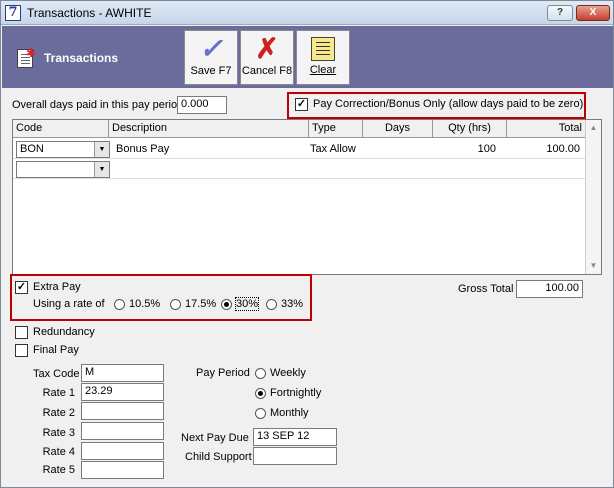 The width and height of the screenshot is (614, 488). What do you see at coordinates (98, 105) in the screenshot?
I see `days-paid-label: Overall days paid in this pay period` at bounding box center [98, 105].